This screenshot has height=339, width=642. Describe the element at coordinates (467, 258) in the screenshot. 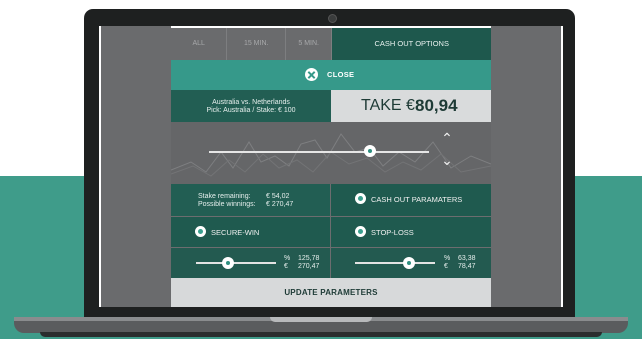

I see `stop-loss-pct: 63,38` at that location.